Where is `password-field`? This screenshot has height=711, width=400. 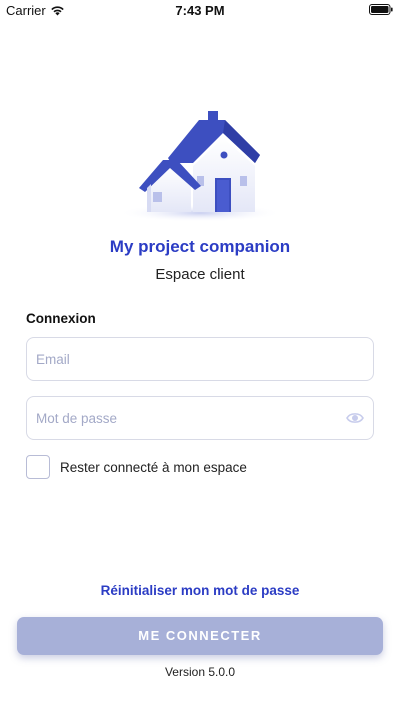
password-field is located at coordinates (200, 418).